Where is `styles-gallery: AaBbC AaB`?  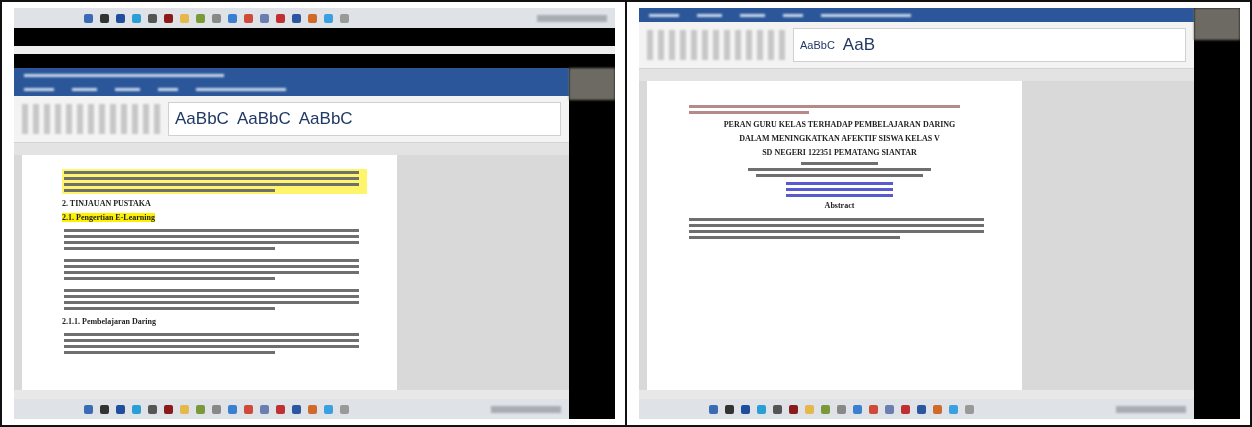
styles-gallery: AaBbC AaB is located at coordinates (989, 45).